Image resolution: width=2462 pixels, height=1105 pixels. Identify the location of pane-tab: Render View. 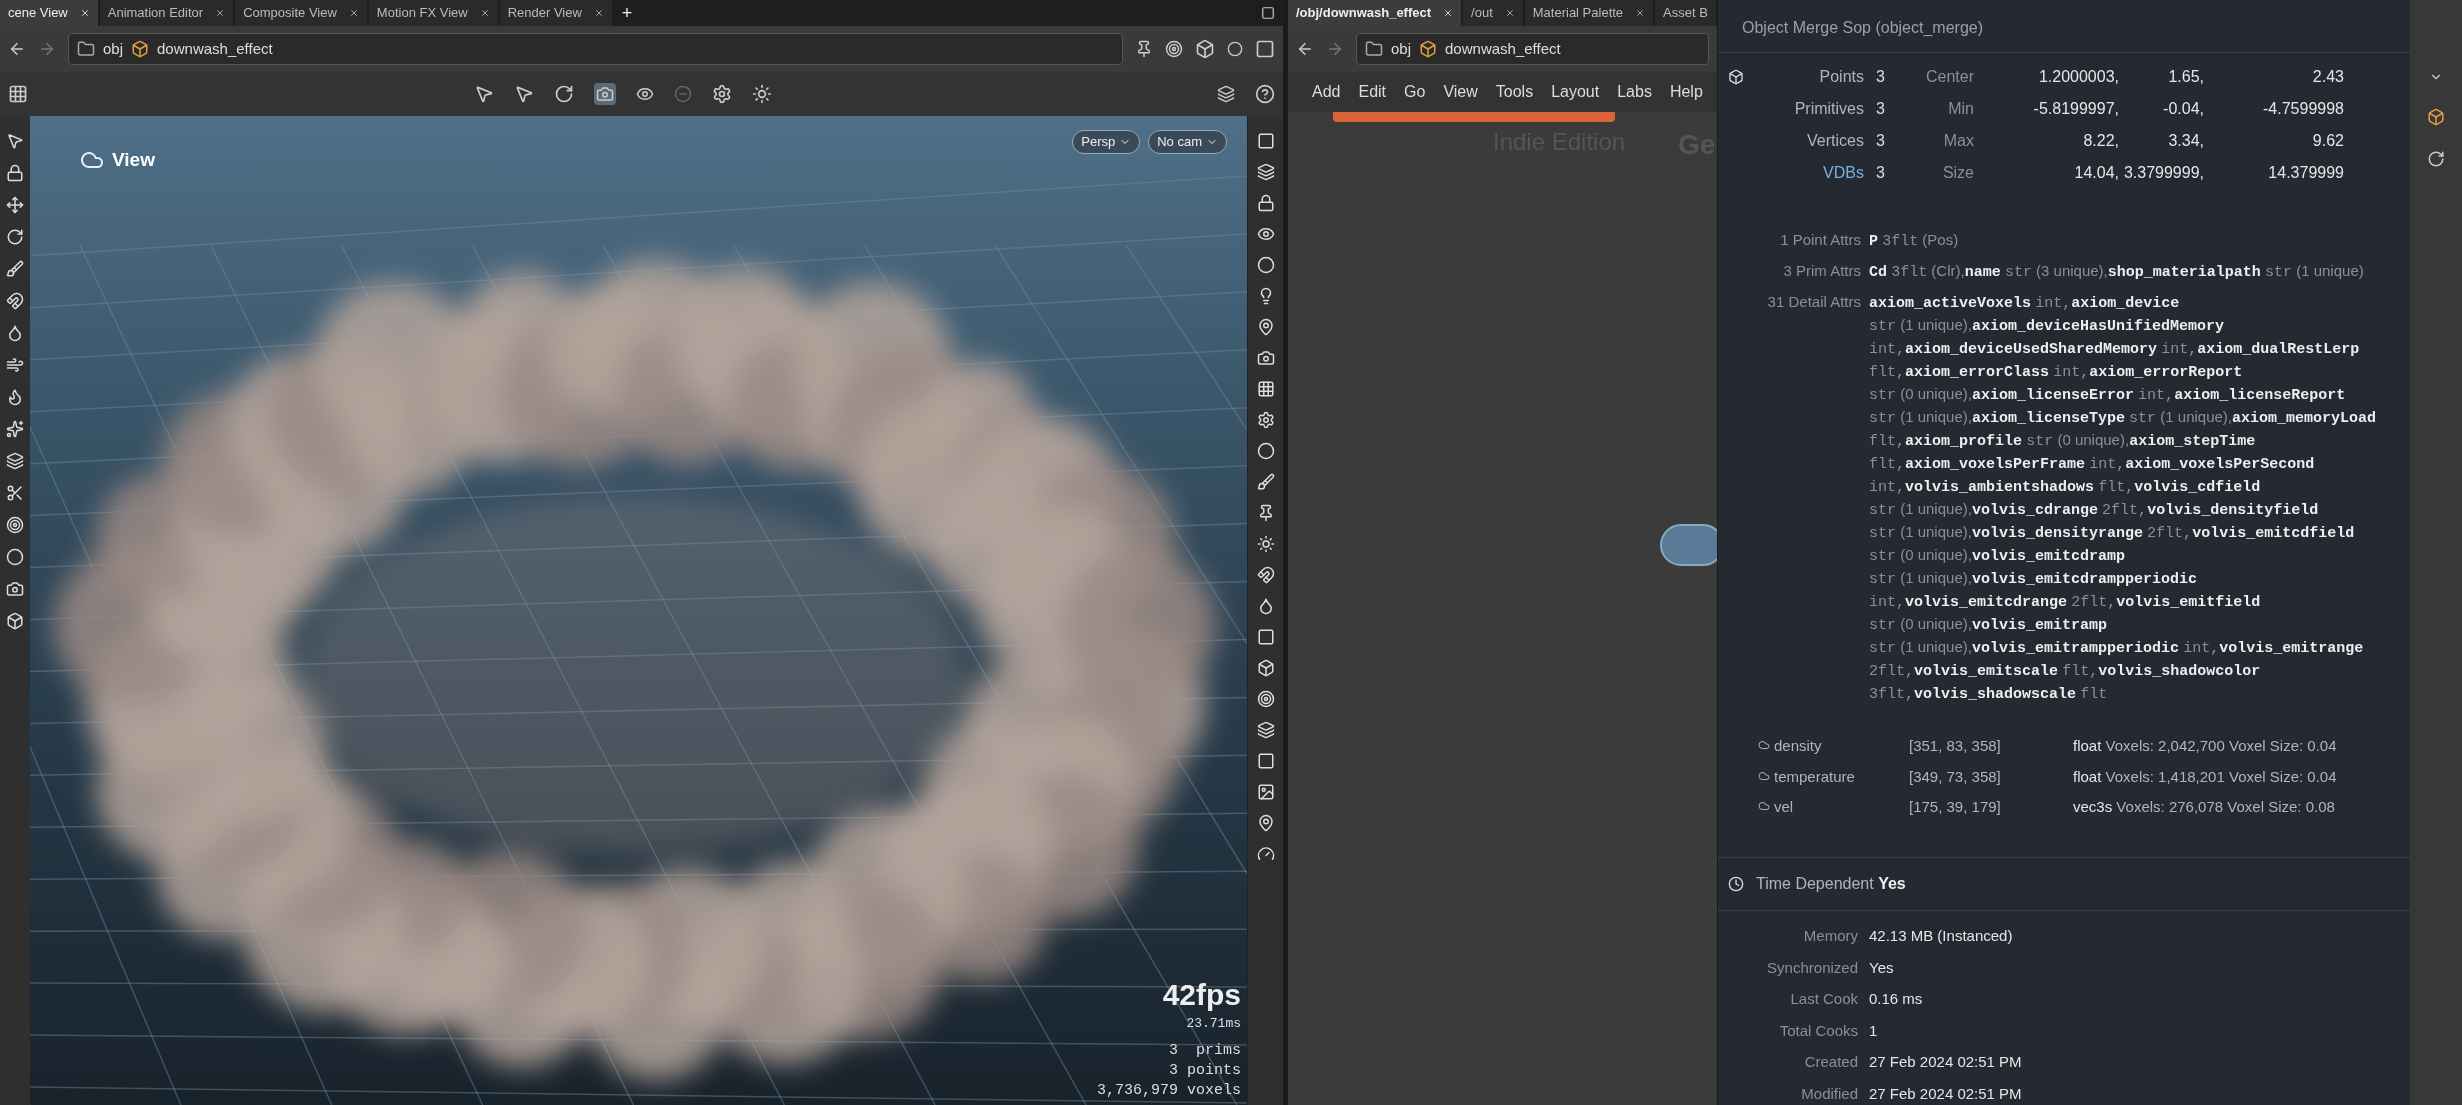
(555, 13).